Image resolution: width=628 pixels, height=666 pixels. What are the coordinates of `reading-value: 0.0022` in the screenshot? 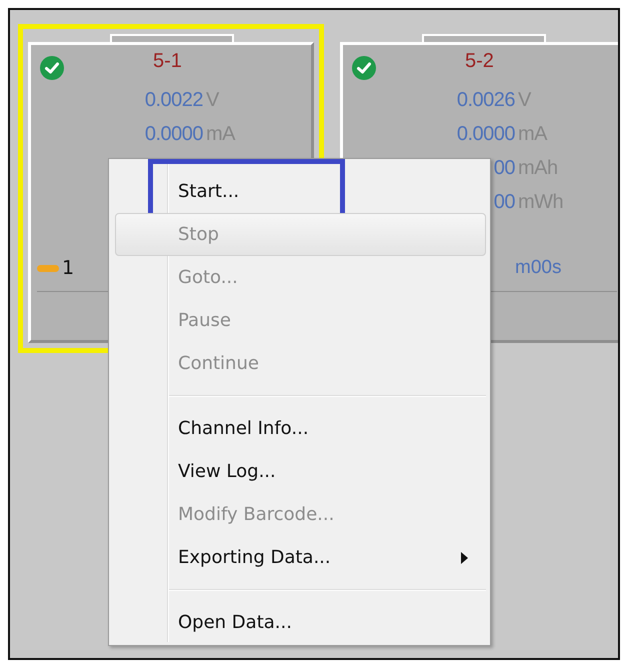 It's located at (173, 100).